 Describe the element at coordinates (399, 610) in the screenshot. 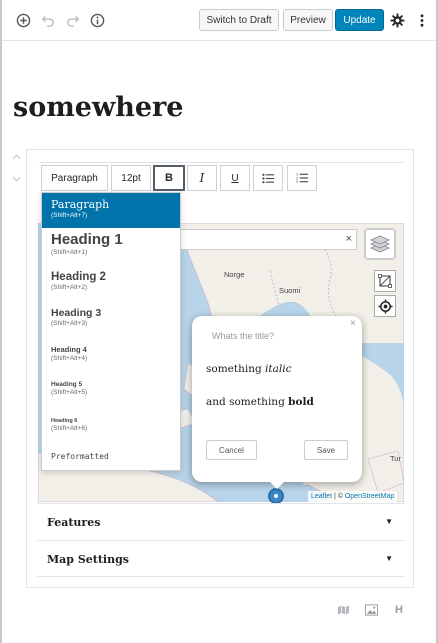

I see `heading-block-icon: H` at that location.